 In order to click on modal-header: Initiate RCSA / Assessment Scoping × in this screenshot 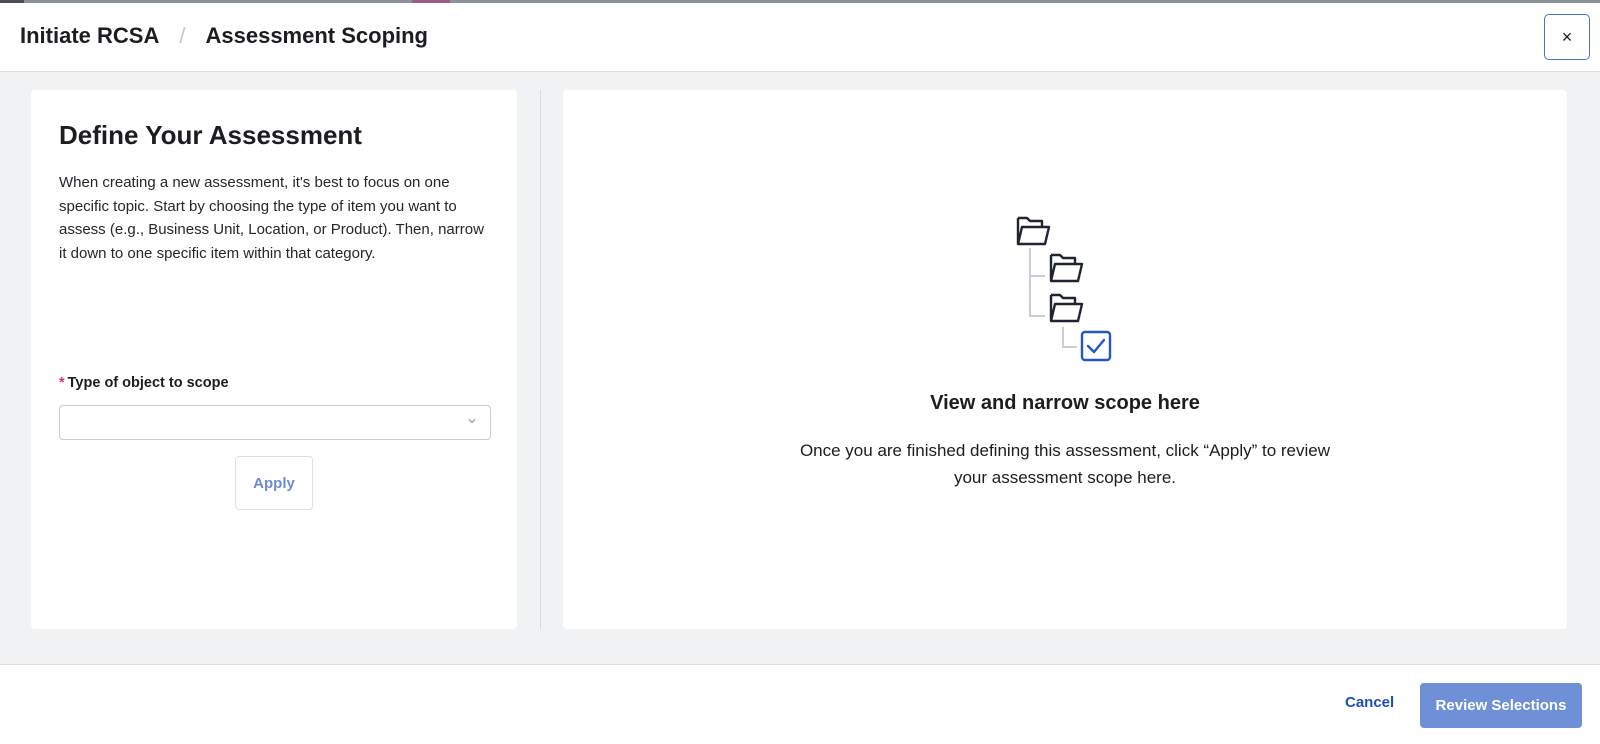, I will do `click(800, 37)`.